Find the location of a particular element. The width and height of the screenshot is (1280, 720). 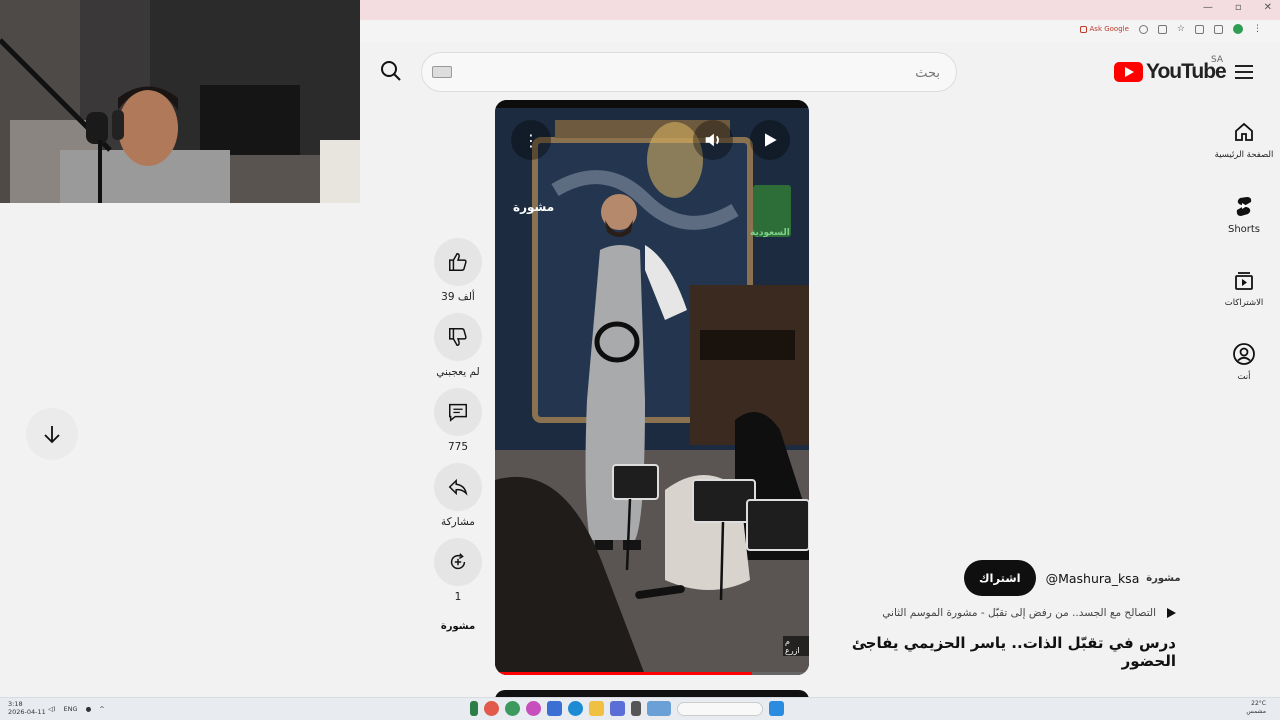

file-explorer-icon is located at coordinates (596, 708).